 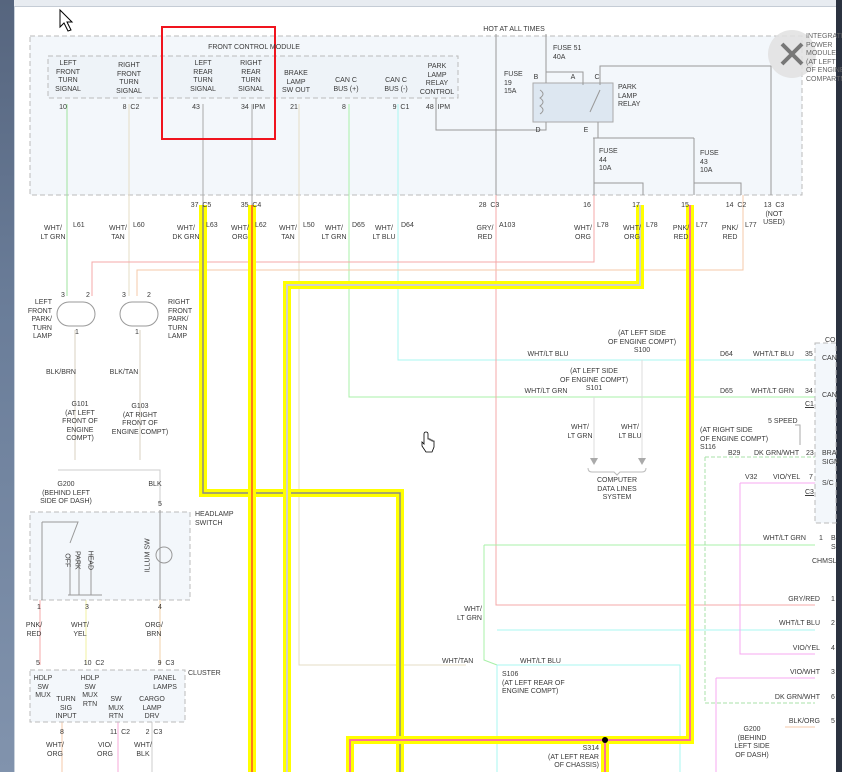 I want to click on cluster-circuit: PANEL LAMPS, so click(x=165, y=683).